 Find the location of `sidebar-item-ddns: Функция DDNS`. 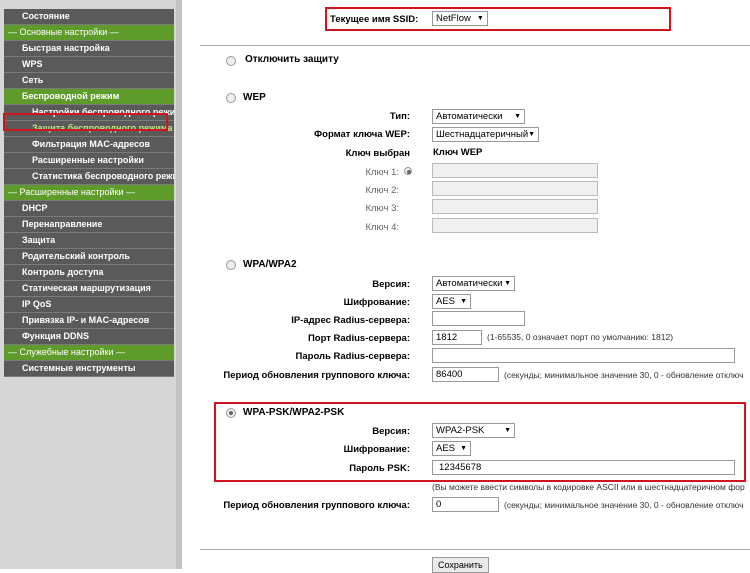

sidebar-item-ddns: Функция DDNS is located at coordinates (89, 337).